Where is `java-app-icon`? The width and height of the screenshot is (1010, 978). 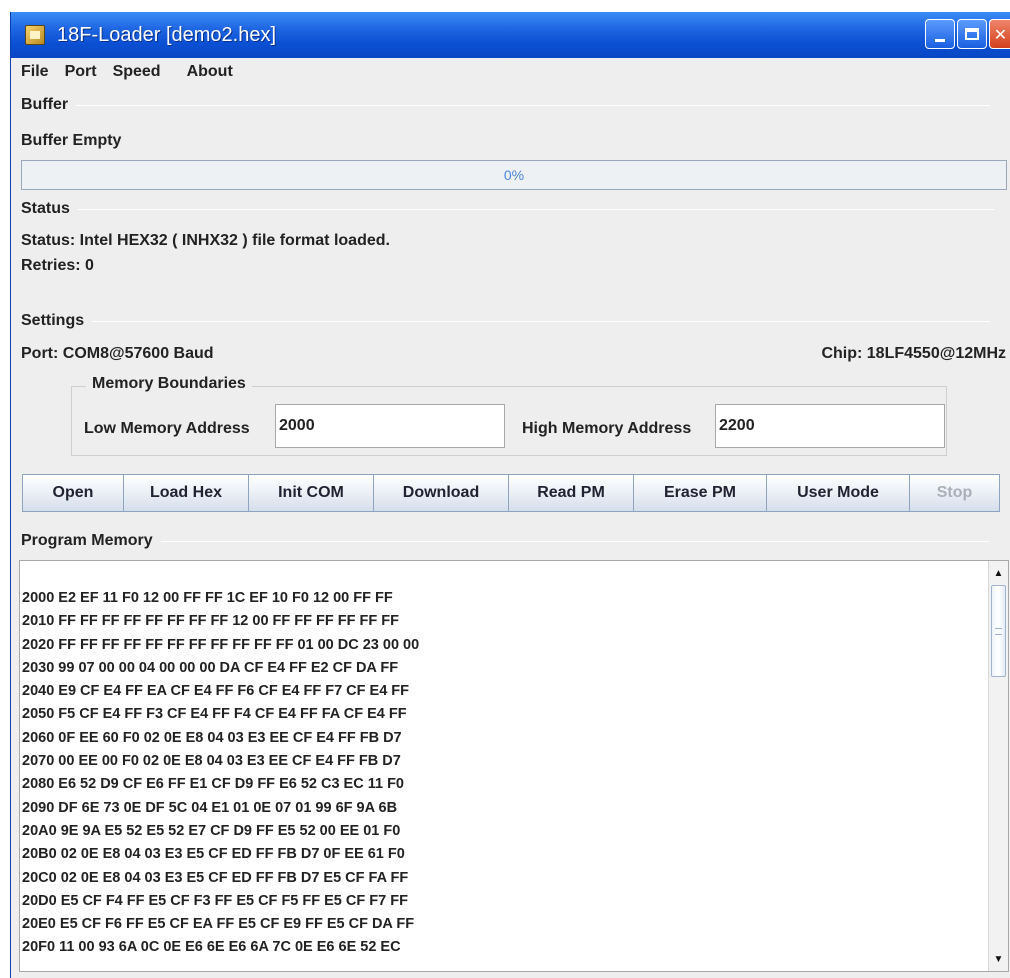
java-app-icon is located at coordinates (35, 35).